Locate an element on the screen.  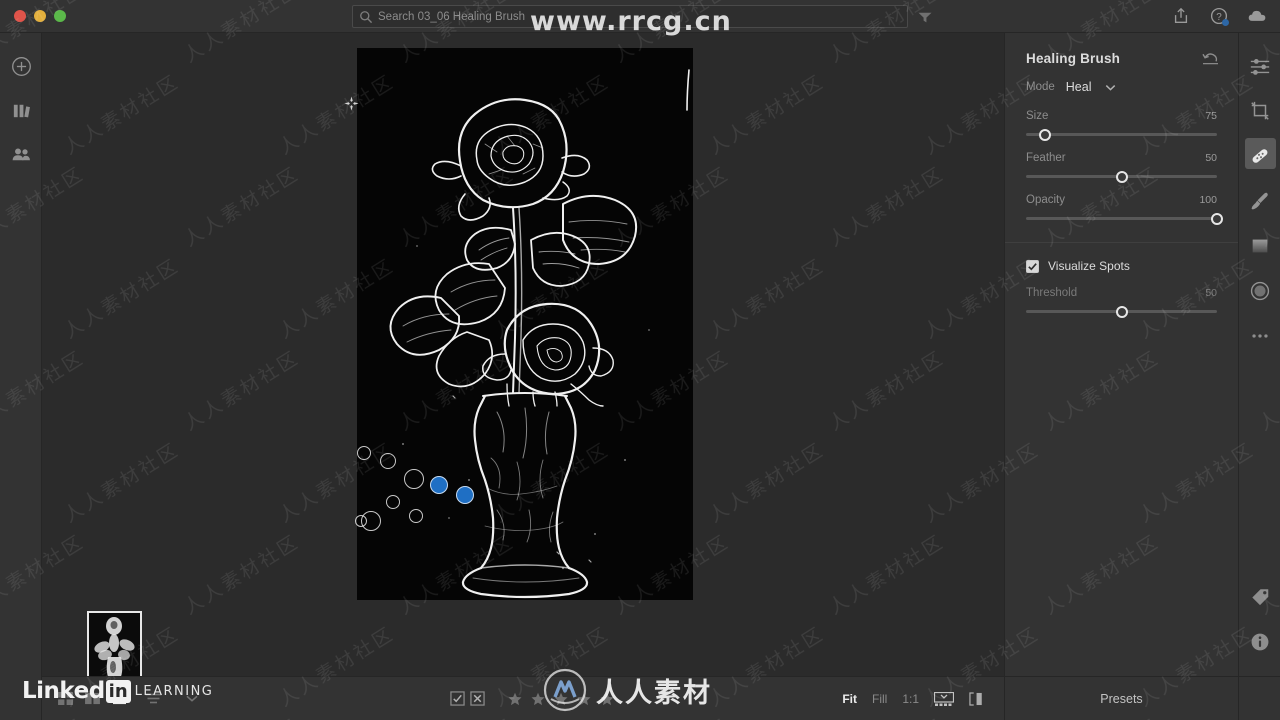
presets-bar: Presets is located at coordinates (1121, 698).